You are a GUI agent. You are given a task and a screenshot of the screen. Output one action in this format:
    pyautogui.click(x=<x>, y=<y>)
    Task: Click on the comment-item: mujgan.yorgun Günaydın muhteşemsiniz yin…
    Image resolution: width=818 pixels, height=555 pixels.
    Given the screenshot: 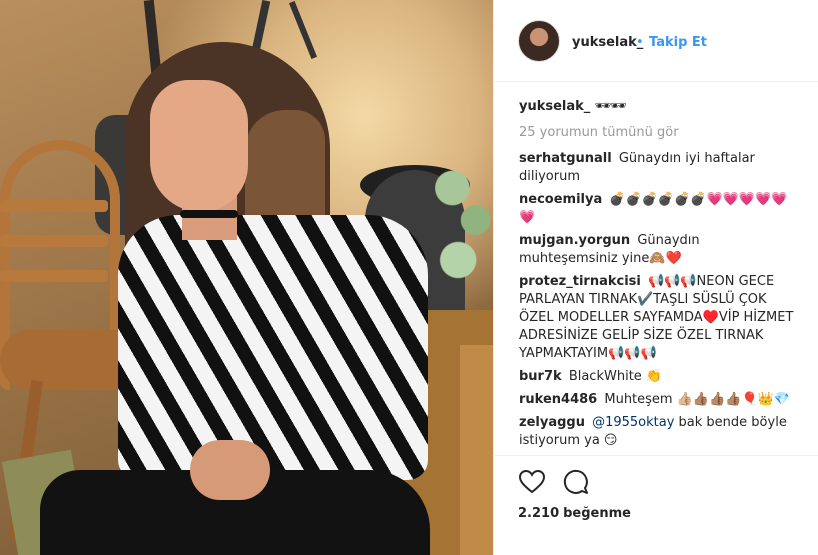 What is the action you would take?
    pyautogui.click(x=659, y=250)
    